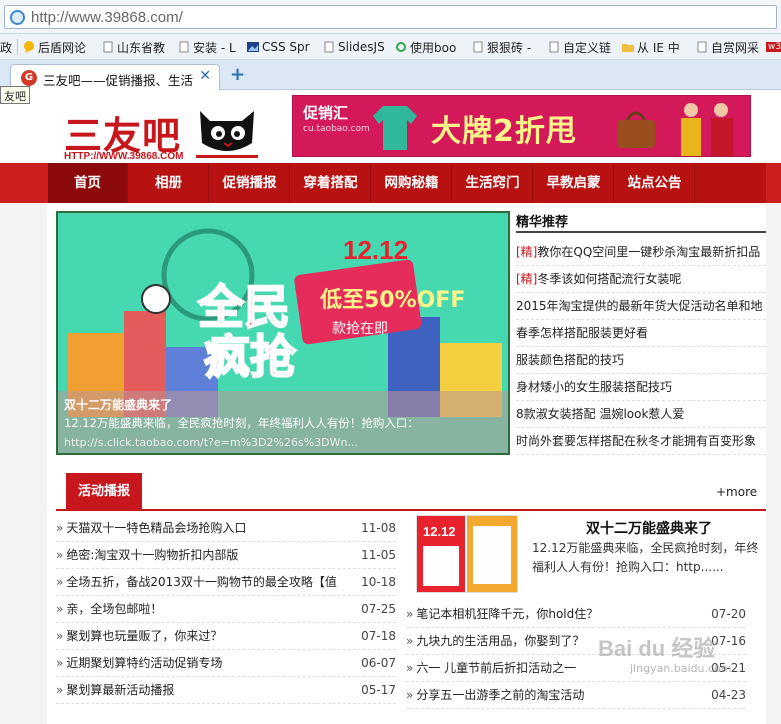 This screenshot has width=781, height=724. Describe the element at coordinates (736, 492) in the screenshot. I see `more-link: +more` at that location.